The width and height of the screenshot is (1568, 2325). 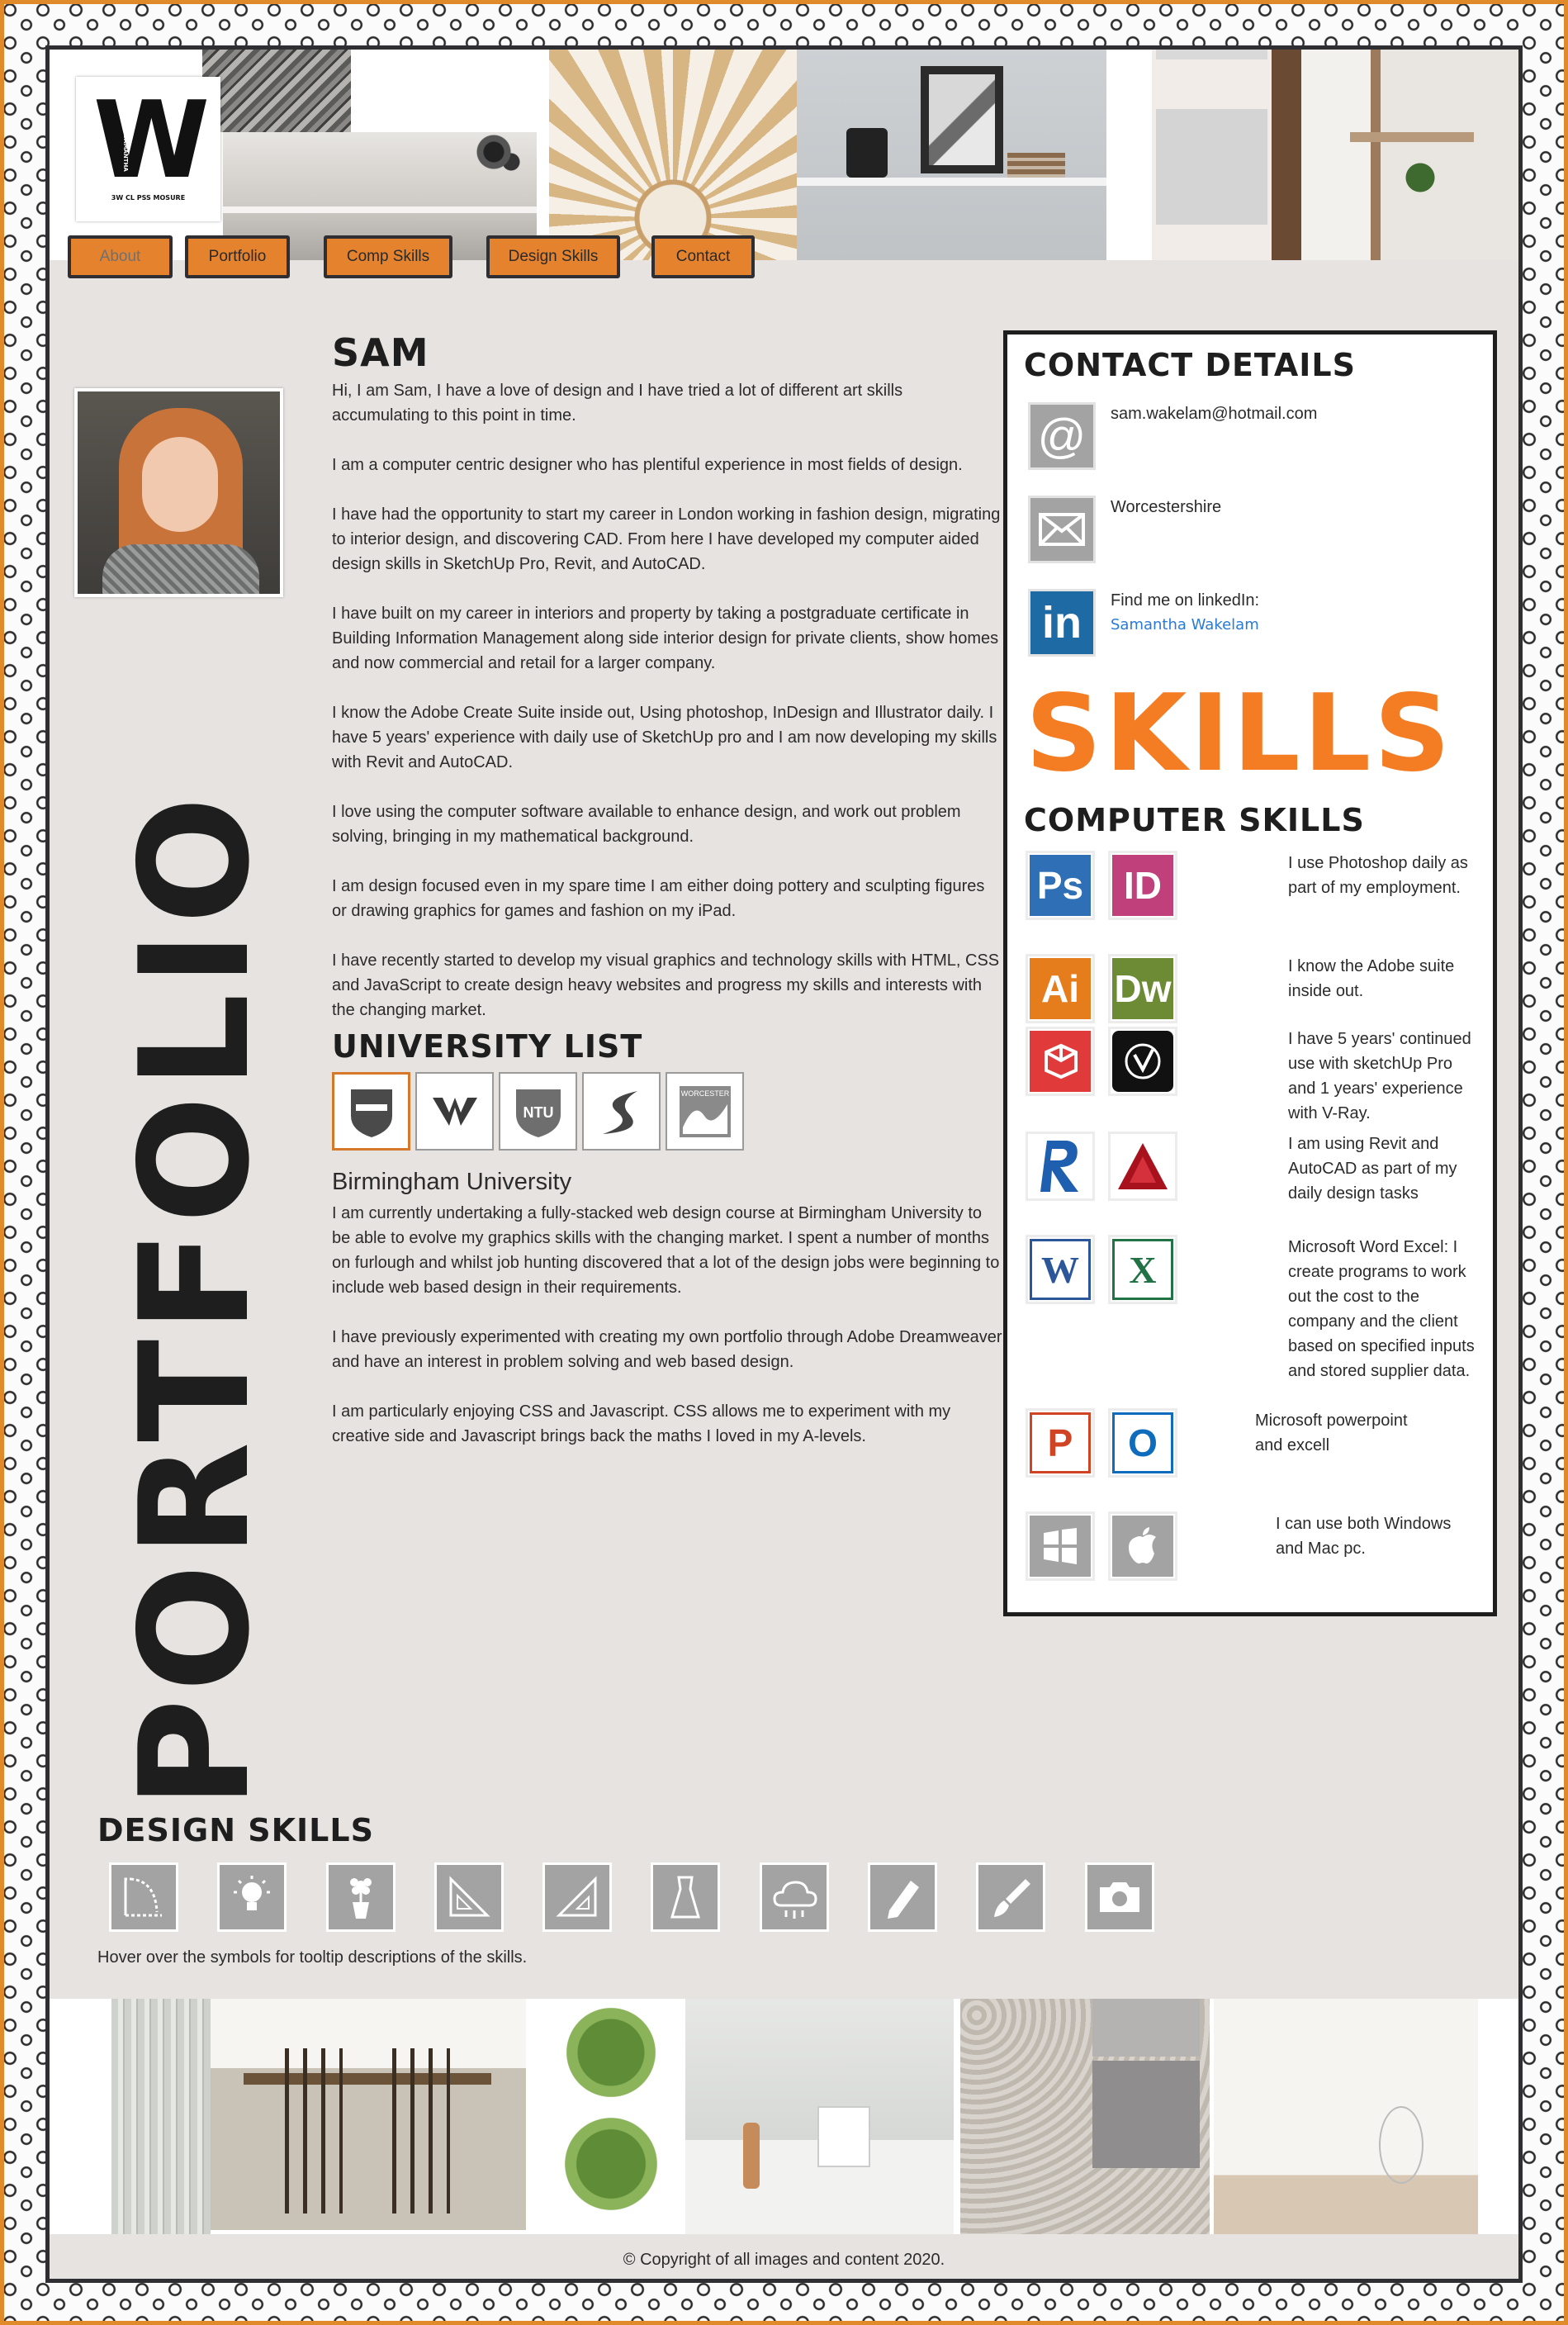 I want to click on revit-icon, so click(x=1060, y=1166).